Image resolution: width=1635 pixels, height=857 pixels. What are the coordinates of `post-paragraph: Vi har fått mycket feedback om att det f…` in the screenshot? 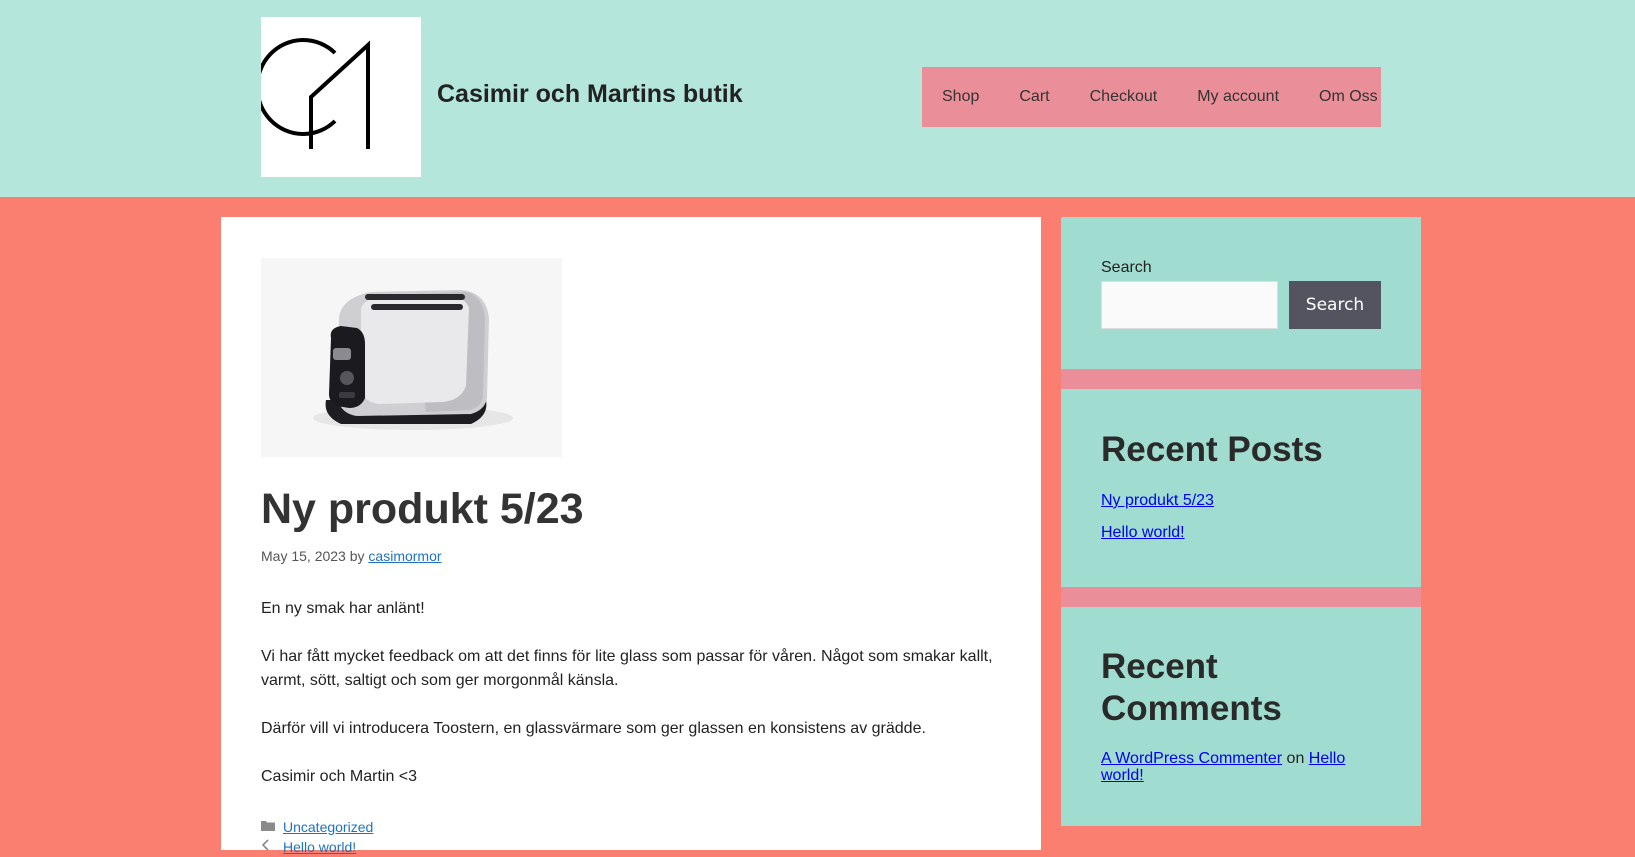 It's located at (627, 668).